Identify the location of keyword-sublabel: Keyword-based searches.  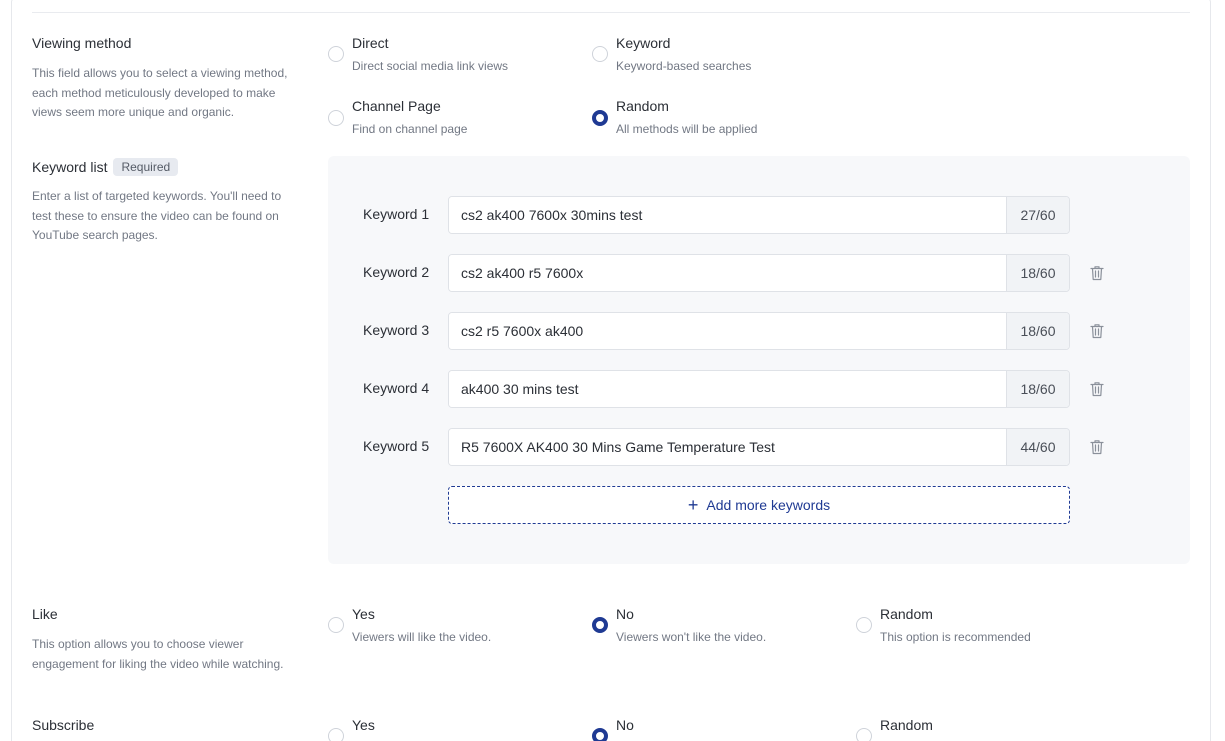
(684, 66).